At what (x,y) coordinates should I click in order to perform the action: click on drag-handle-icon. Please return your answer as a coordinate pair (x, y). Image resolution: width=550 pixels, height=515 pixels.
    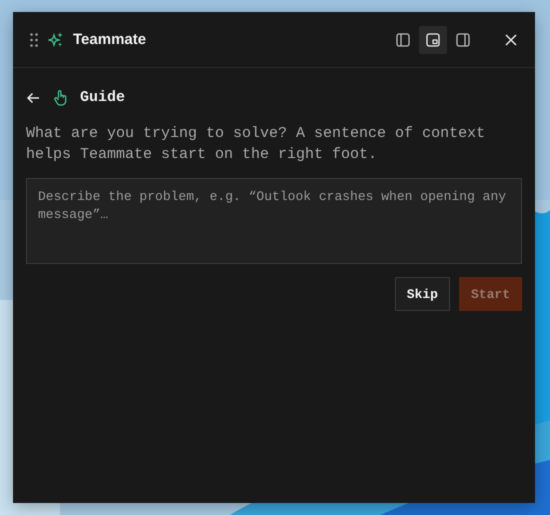
    Looking at the image, I should click on (34, 39).